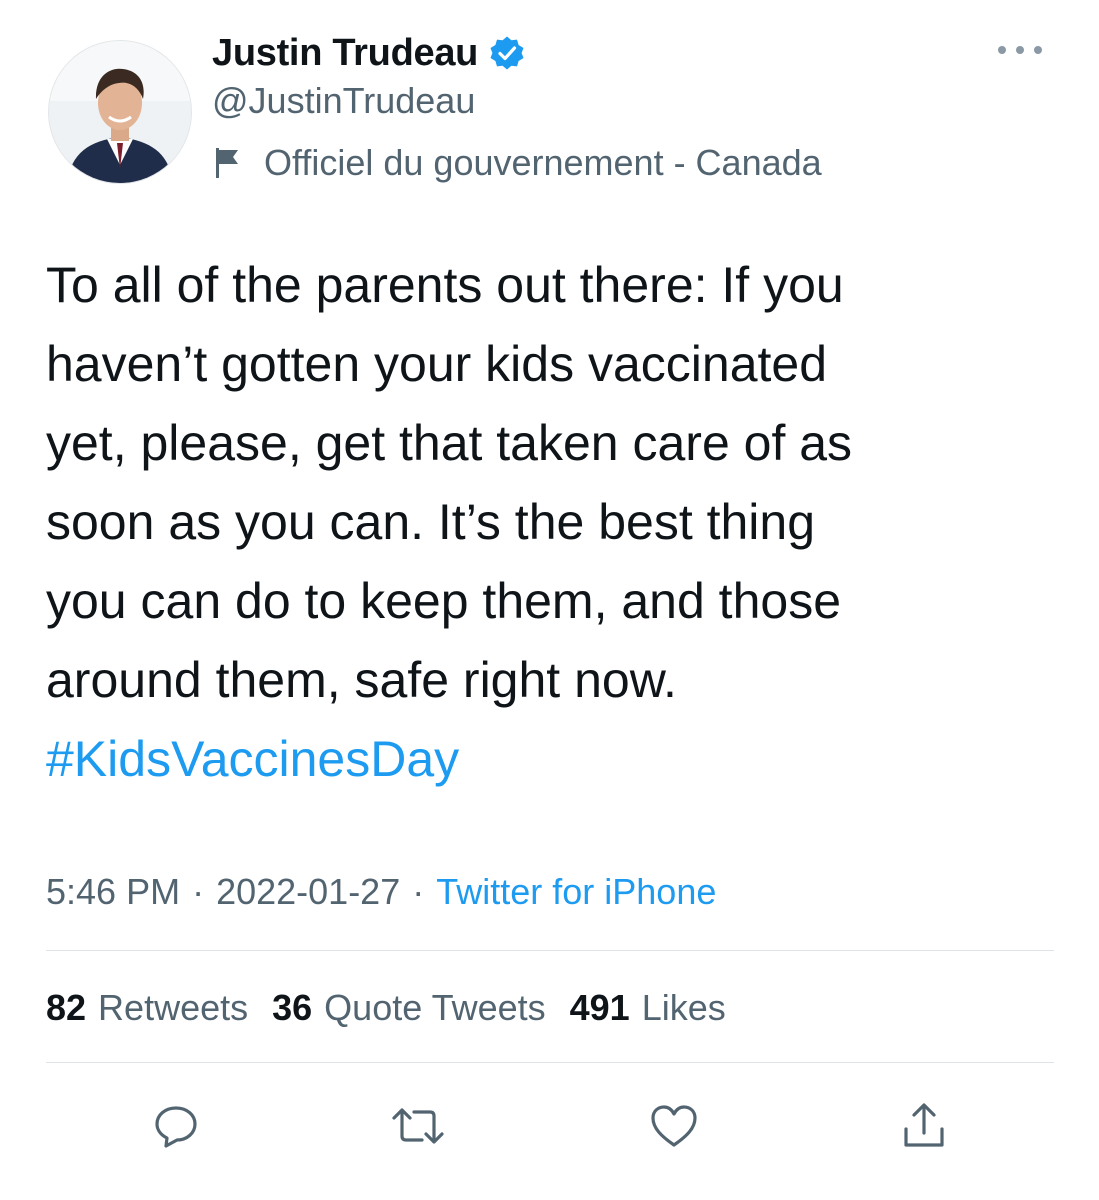 The width and height of the screenshot is (1099, 1200). What do you see at coordinates (551, 759) in the screenshot?
I see `hashtag-link: #KidsVaccinesDay` at bounding box center [551, 759].